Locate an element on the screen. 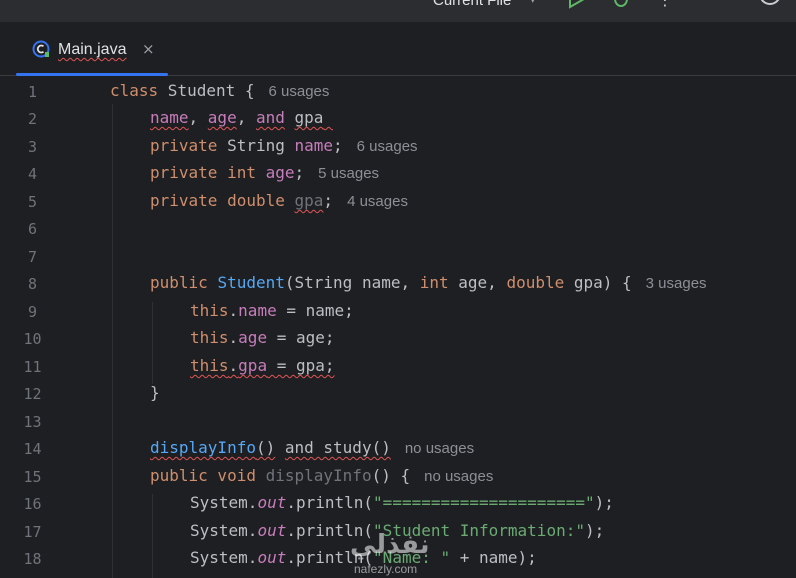 The image size is (796, 578). chevron-down-icon: ▾ is located at coordinates (533, 3).